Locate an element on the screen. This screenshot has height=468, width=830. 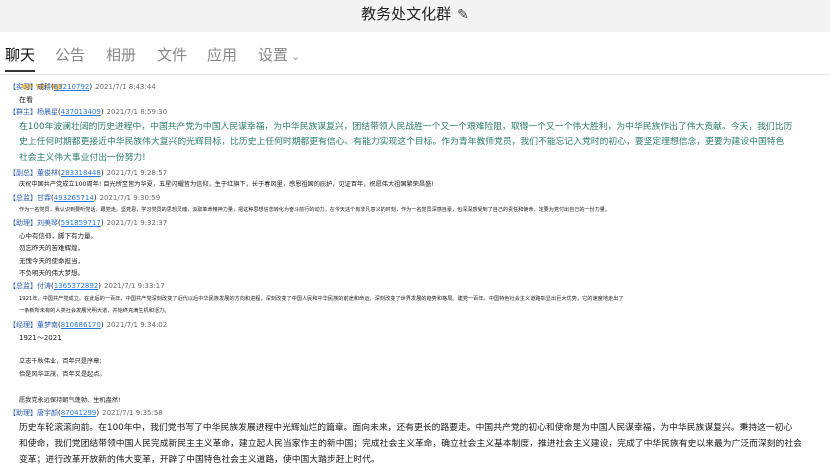
member-badge: 【经理】 is located at coordinates (23, 325).